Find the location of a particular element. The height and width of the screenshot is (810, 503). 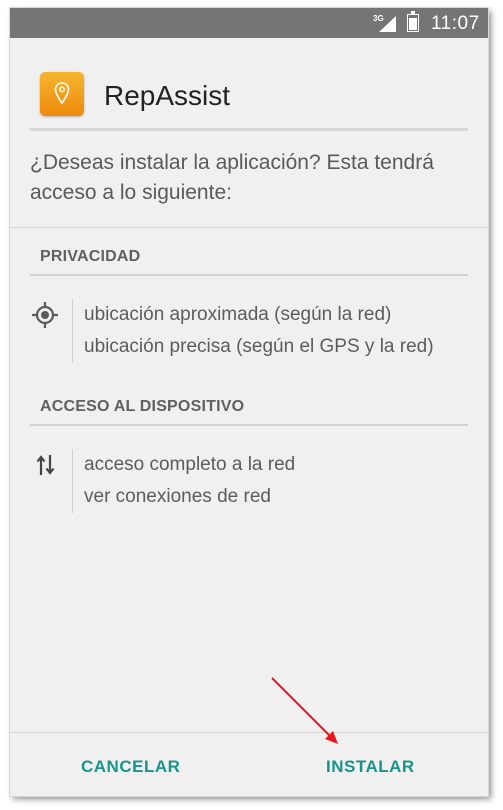

header-divider is located at coordinates (249, 129).